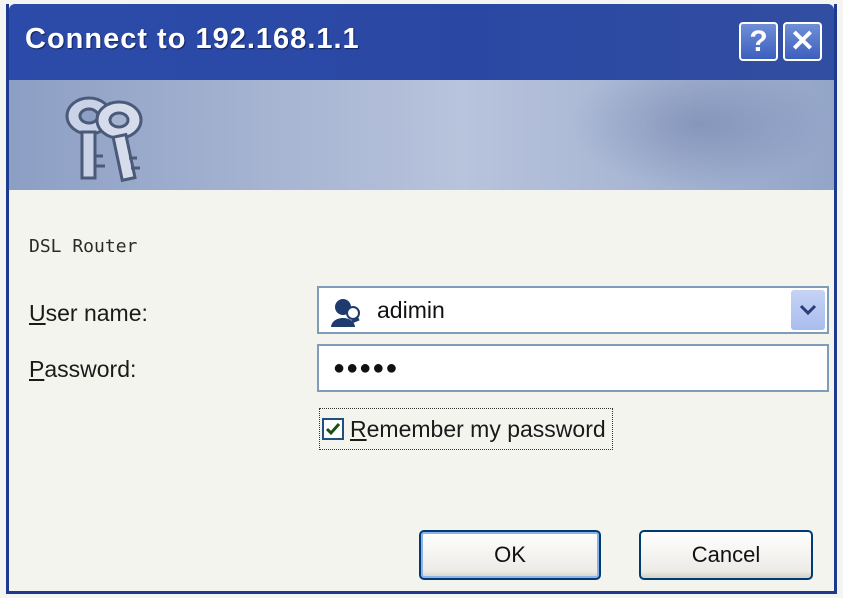  I want to click on ok-button: OK, so click(510, 555).